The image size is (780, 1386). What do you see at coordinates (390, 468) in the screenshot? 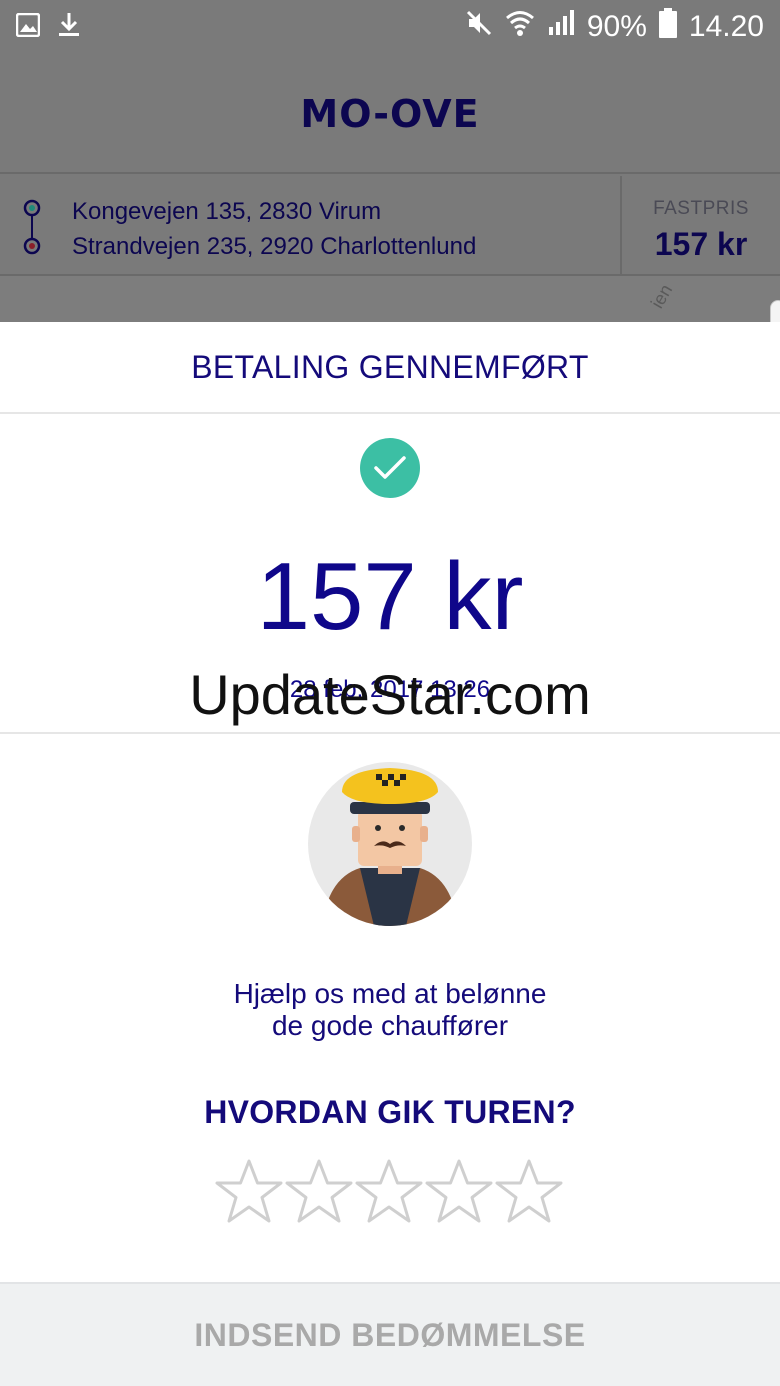
I see `checkmark-icon` at bounding box center [390, 468].